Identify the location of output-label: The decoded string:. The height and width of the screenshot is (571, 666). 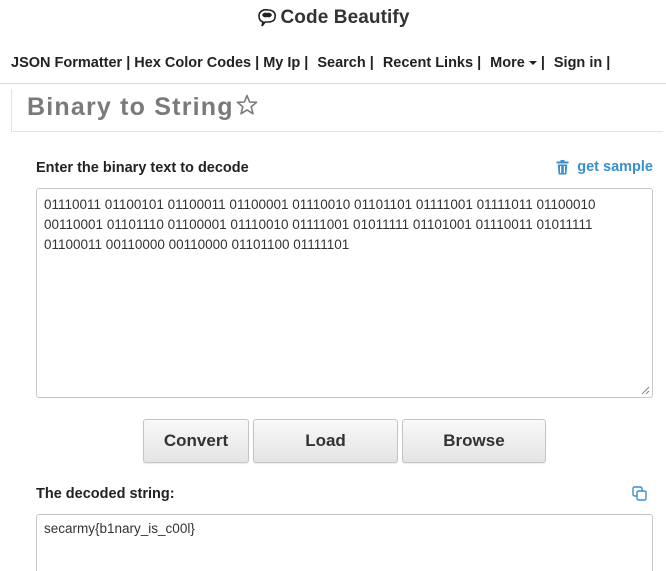
(105, 494).